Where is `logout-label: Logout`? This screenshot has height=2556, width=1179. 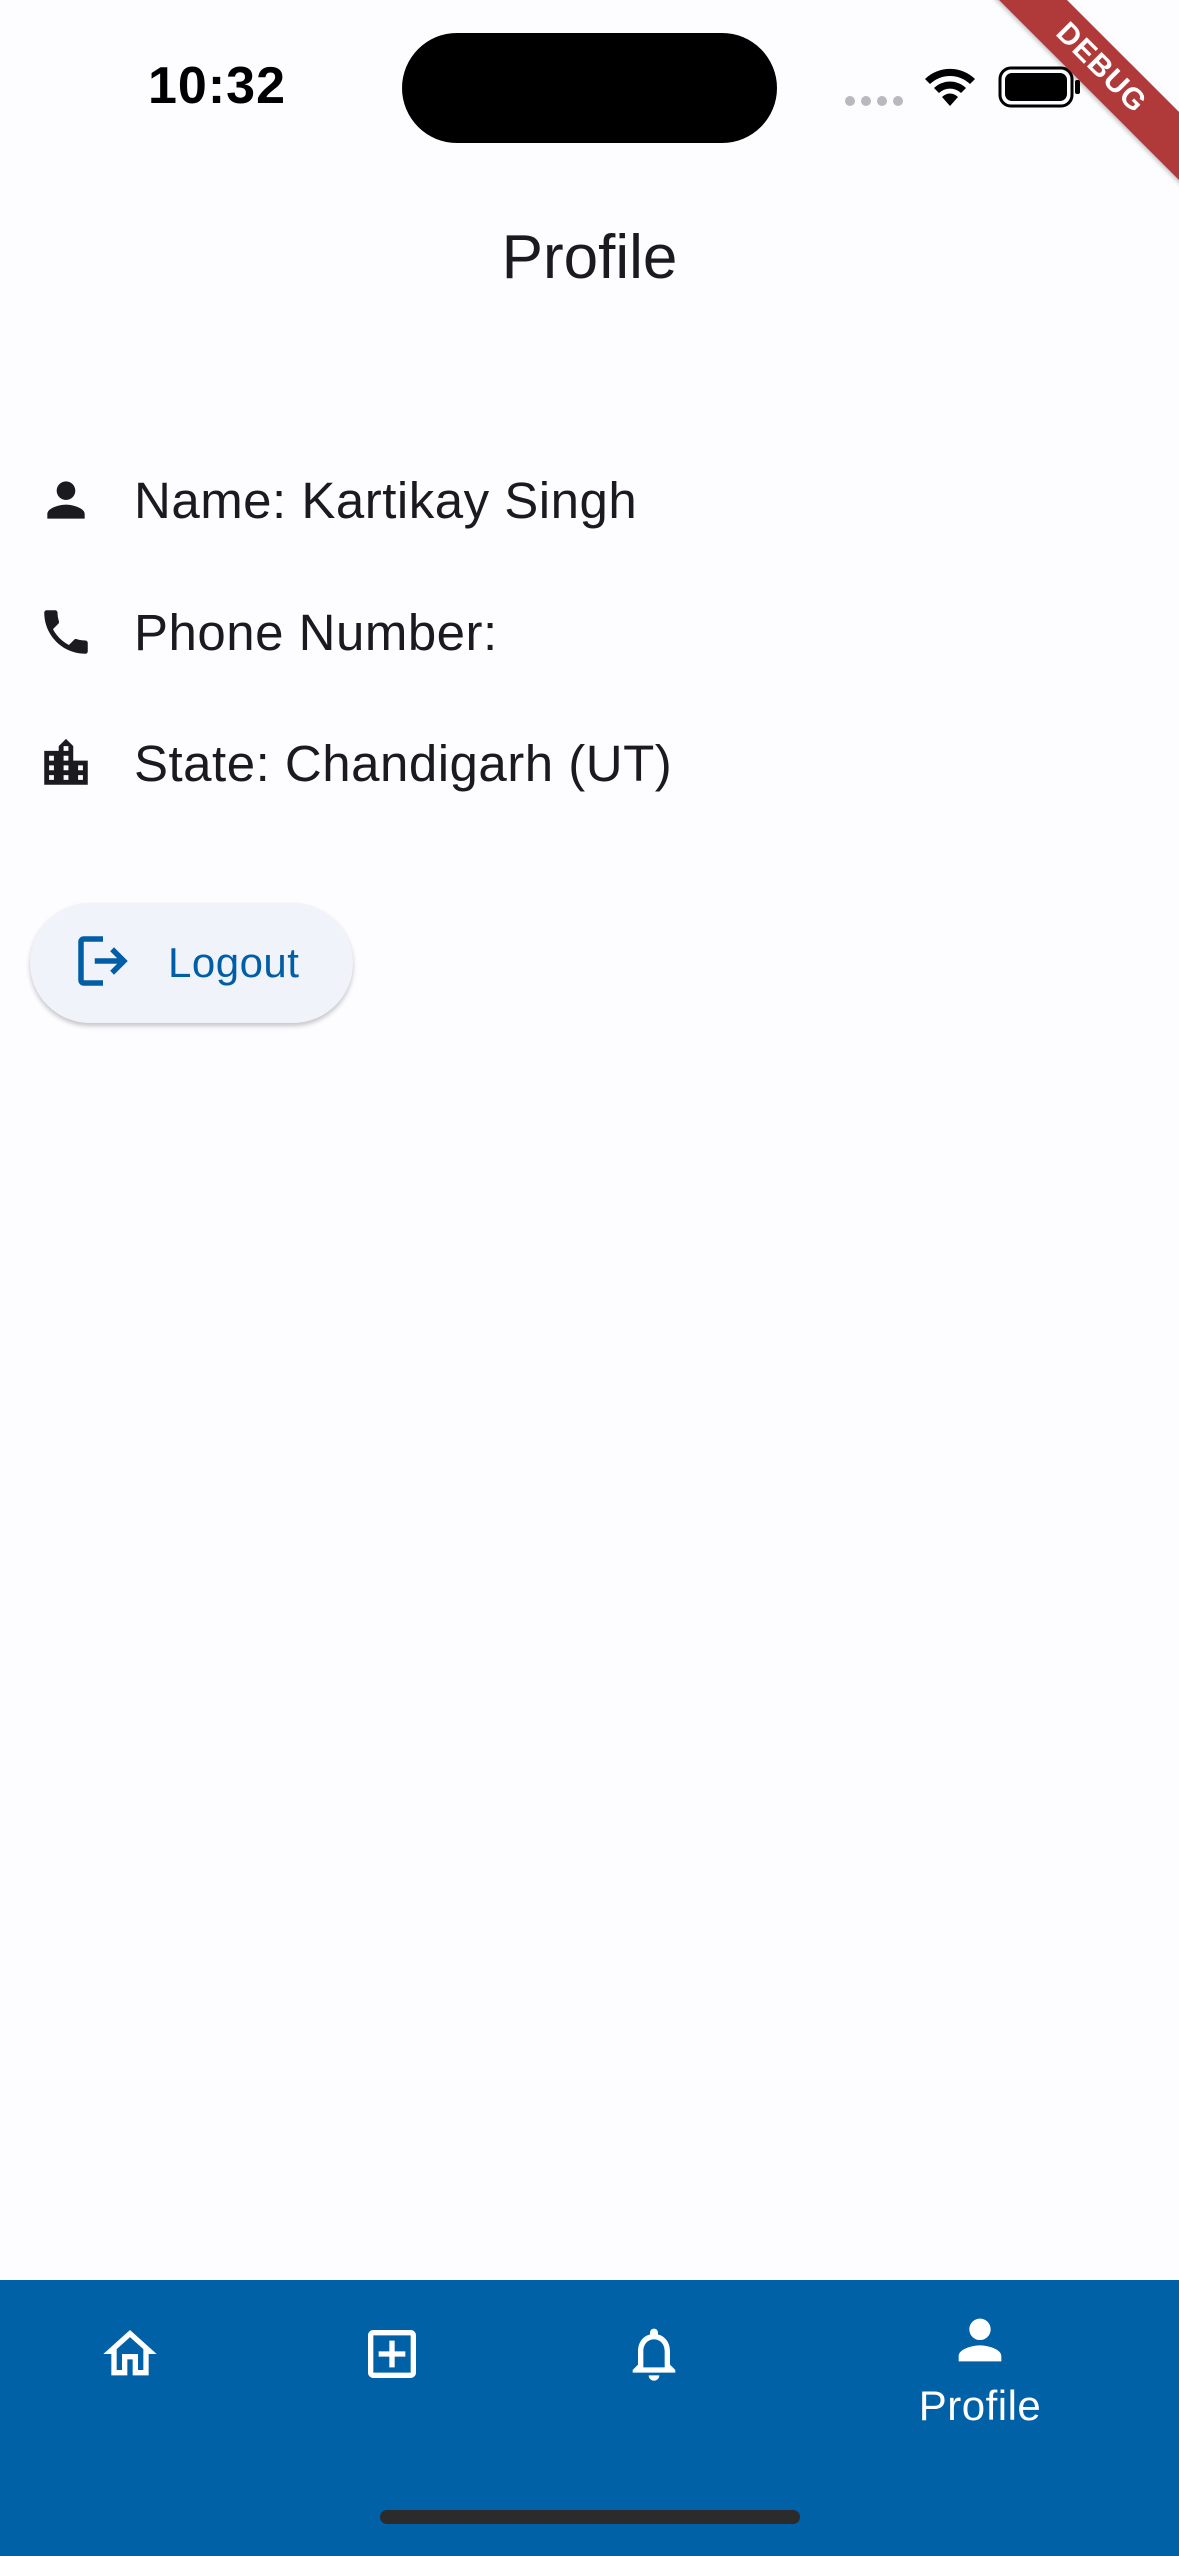 logout-label: Logout is located at coordinates (234, 962).